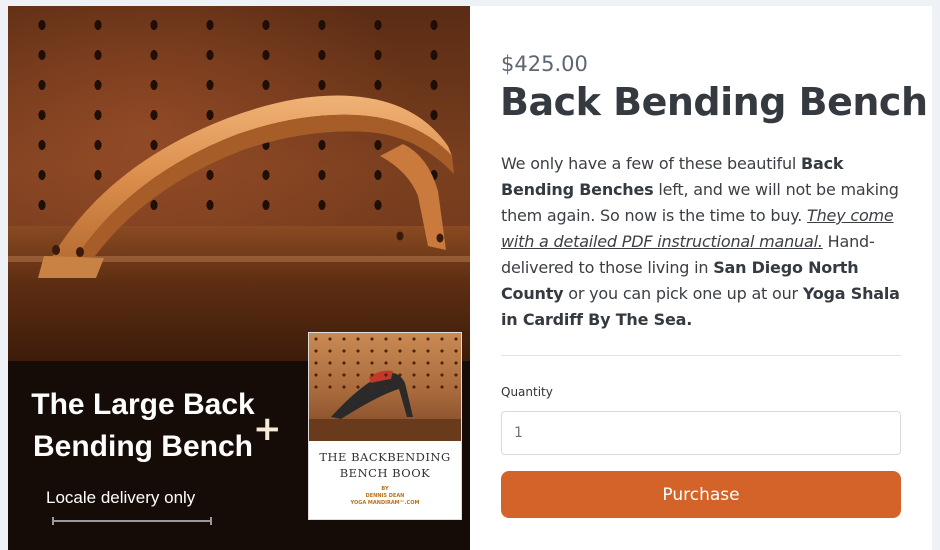  Describe the element at coordinates (246, 186) in the screenshot. I see `bench-illustration` at that location.